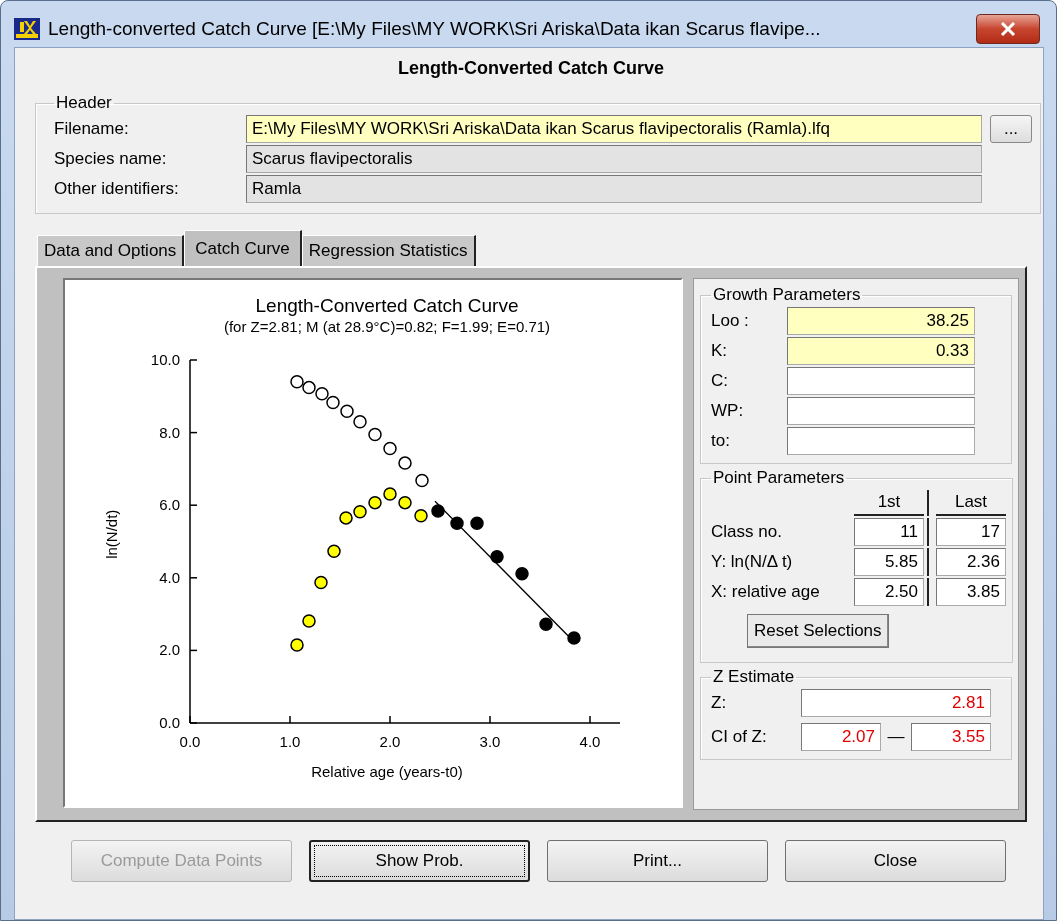 The image size is (1057, 921). Describe the element at coordinates (490, 741) in the screenshot. I see `x-tick-label: 3.0` at that location.